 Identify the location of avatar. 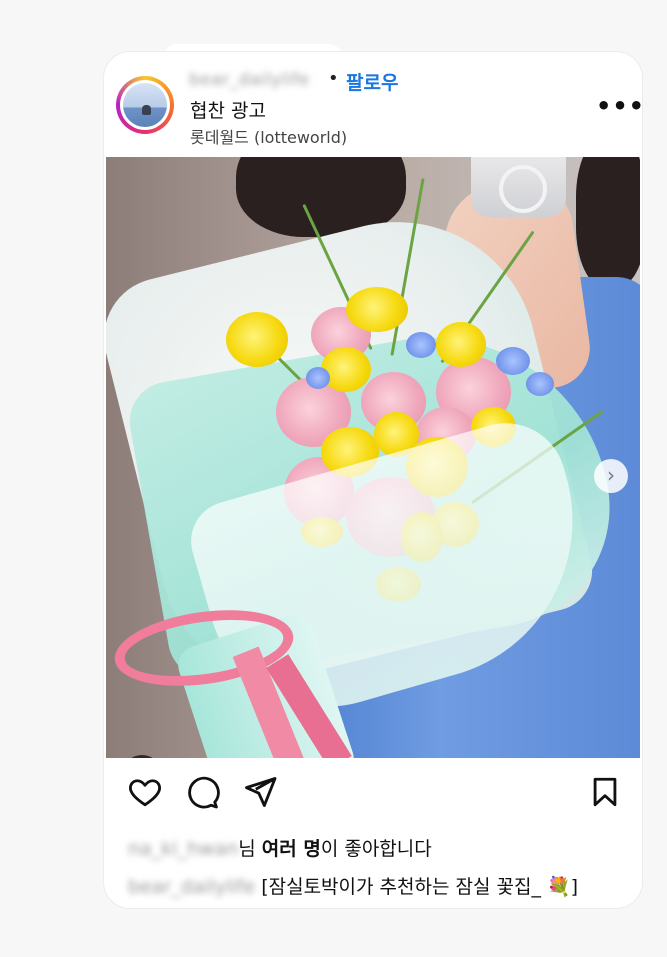
(145, 105).